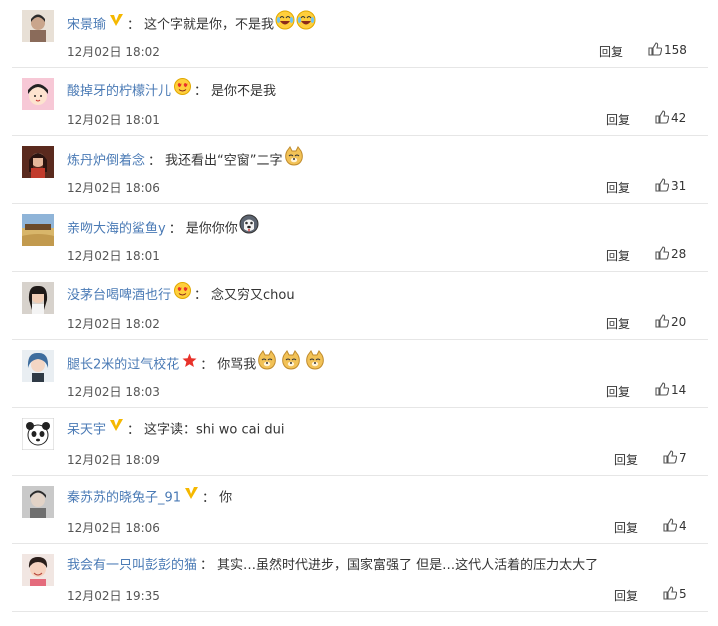 The image size is (718, 626). What do you see at coordinates (38, 434) in the screenshot?
I see `panda-avatar-icon` at bounding box center [38, 434].